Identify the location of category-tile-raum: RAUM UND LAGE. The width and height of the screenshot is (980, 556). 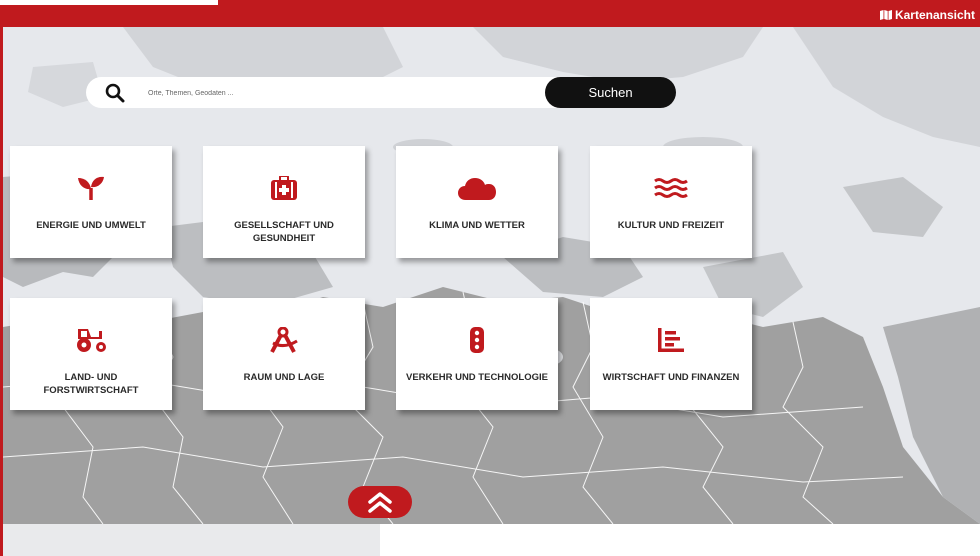
(284, 354).